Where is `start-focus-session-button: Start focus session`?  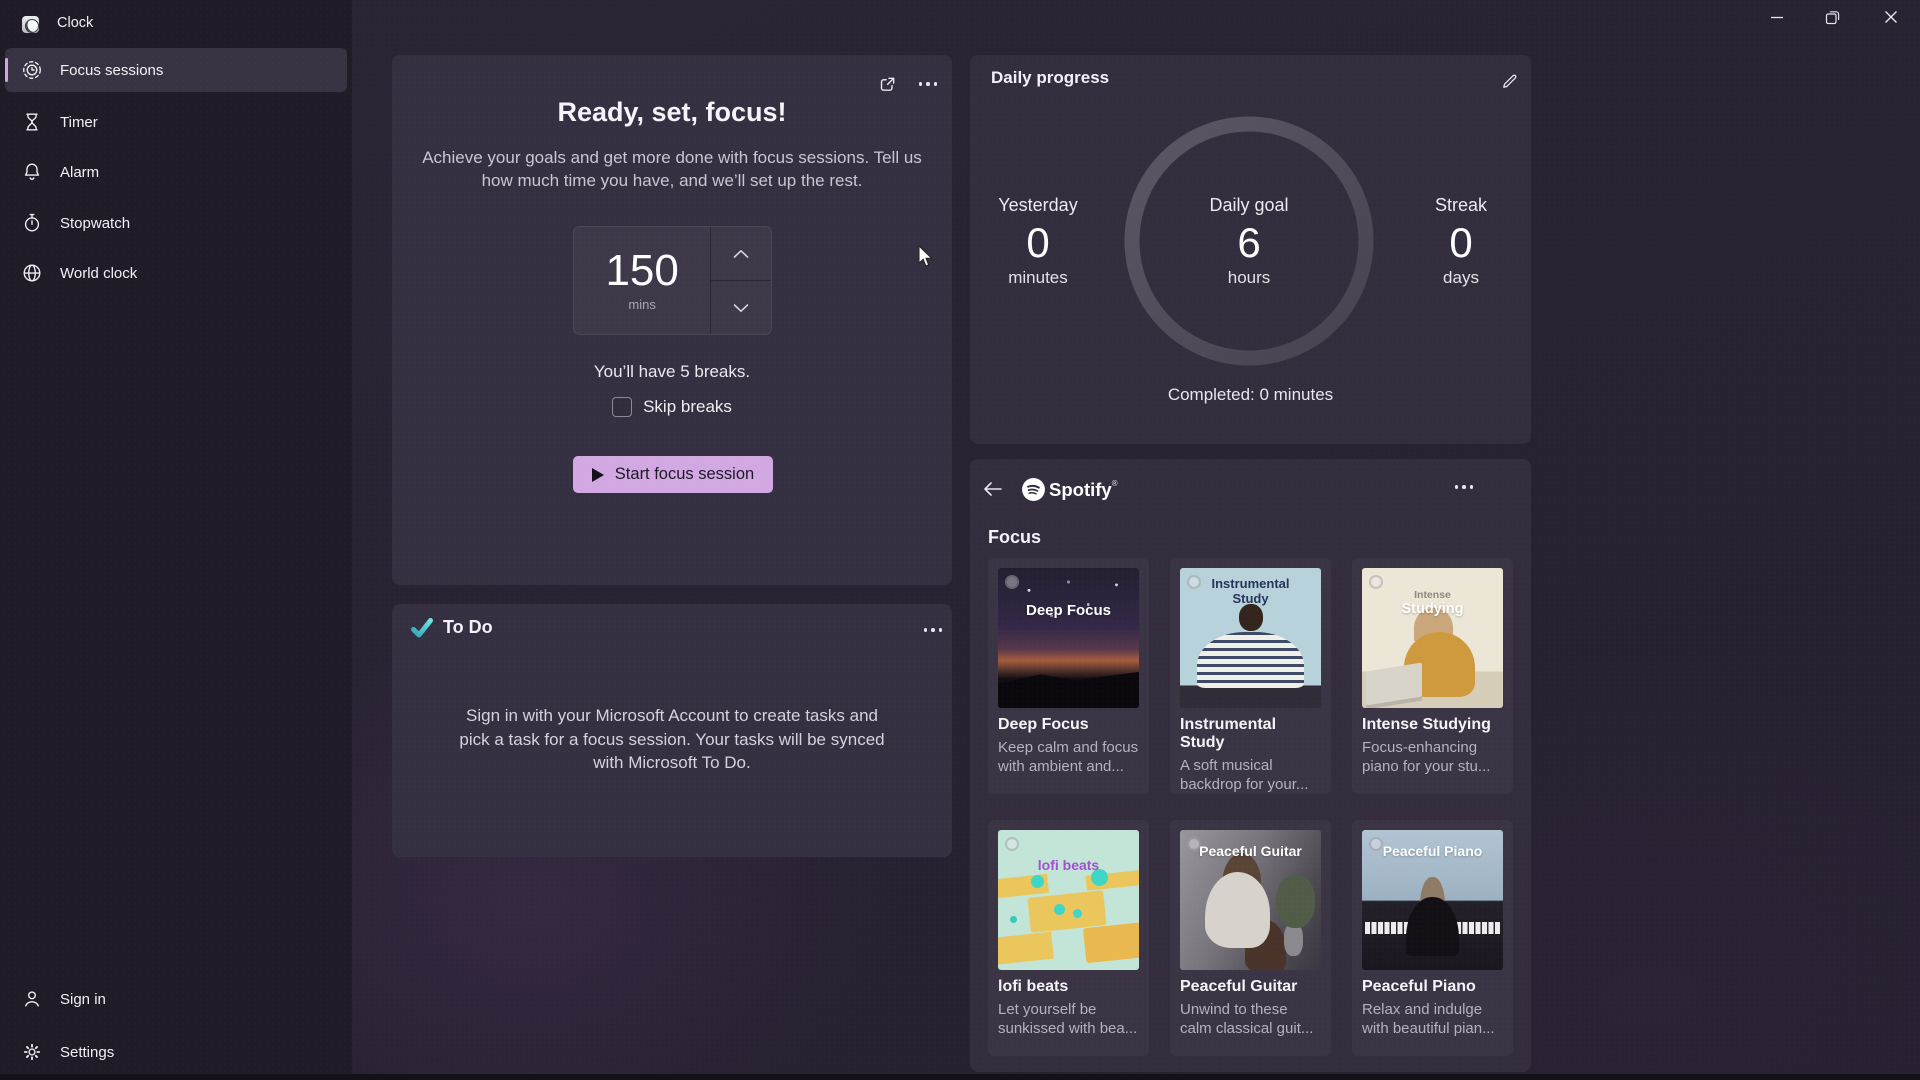 start-focus-session-button: Start focus session is located at coordinates (673, 474).